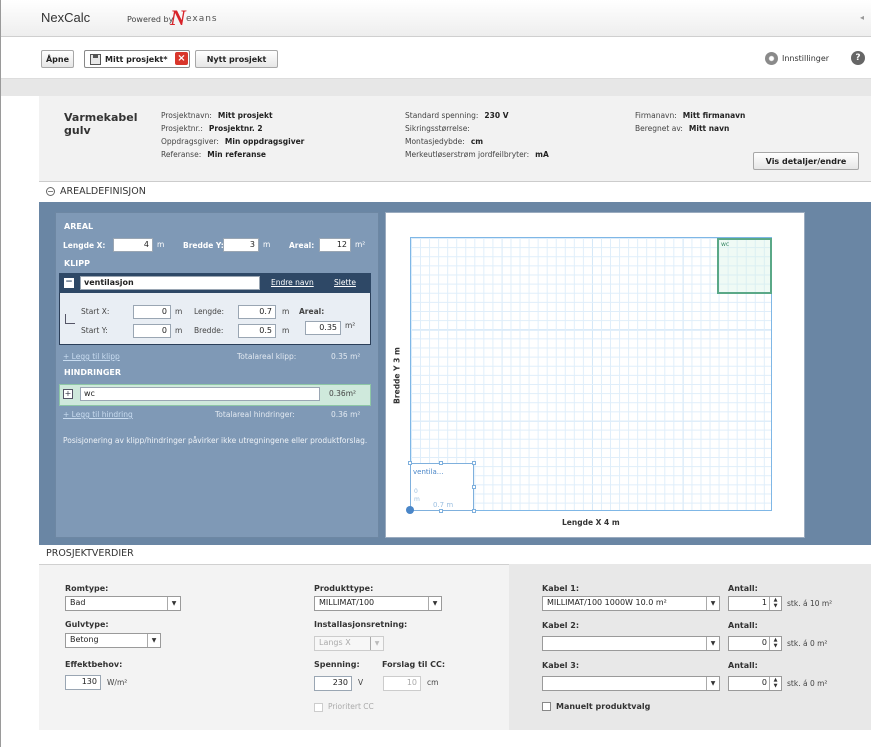 This screenshot has height=747, width=871. I want to click on klipp-anchor-icon, so click(70, 319).